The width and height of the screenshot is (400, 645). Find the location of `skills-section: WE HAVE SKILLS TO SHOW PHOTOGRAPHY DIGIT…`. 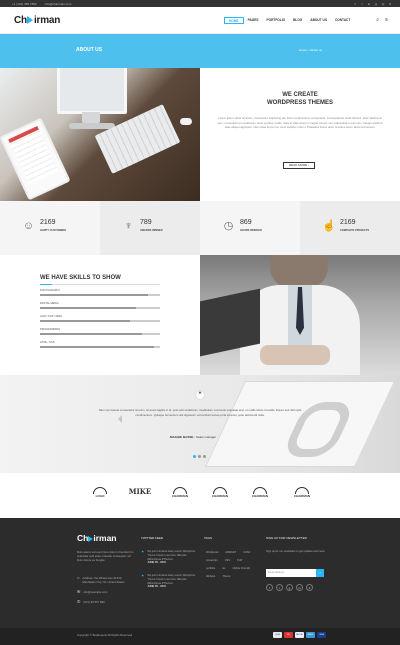

skills-section: WE HAVE SKILLS TO SHOW PHOTOGRAPHY DIGIT… is located at coordinates (100, 315).